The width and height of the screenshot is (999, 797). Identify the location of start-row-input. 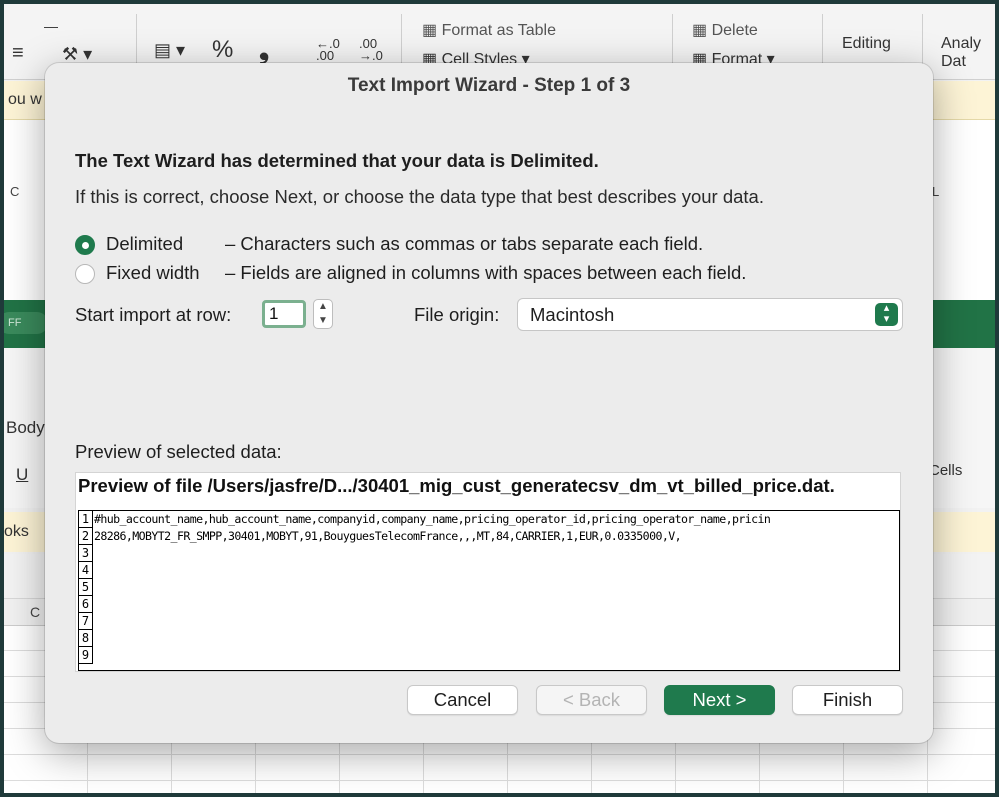
(284, 314).